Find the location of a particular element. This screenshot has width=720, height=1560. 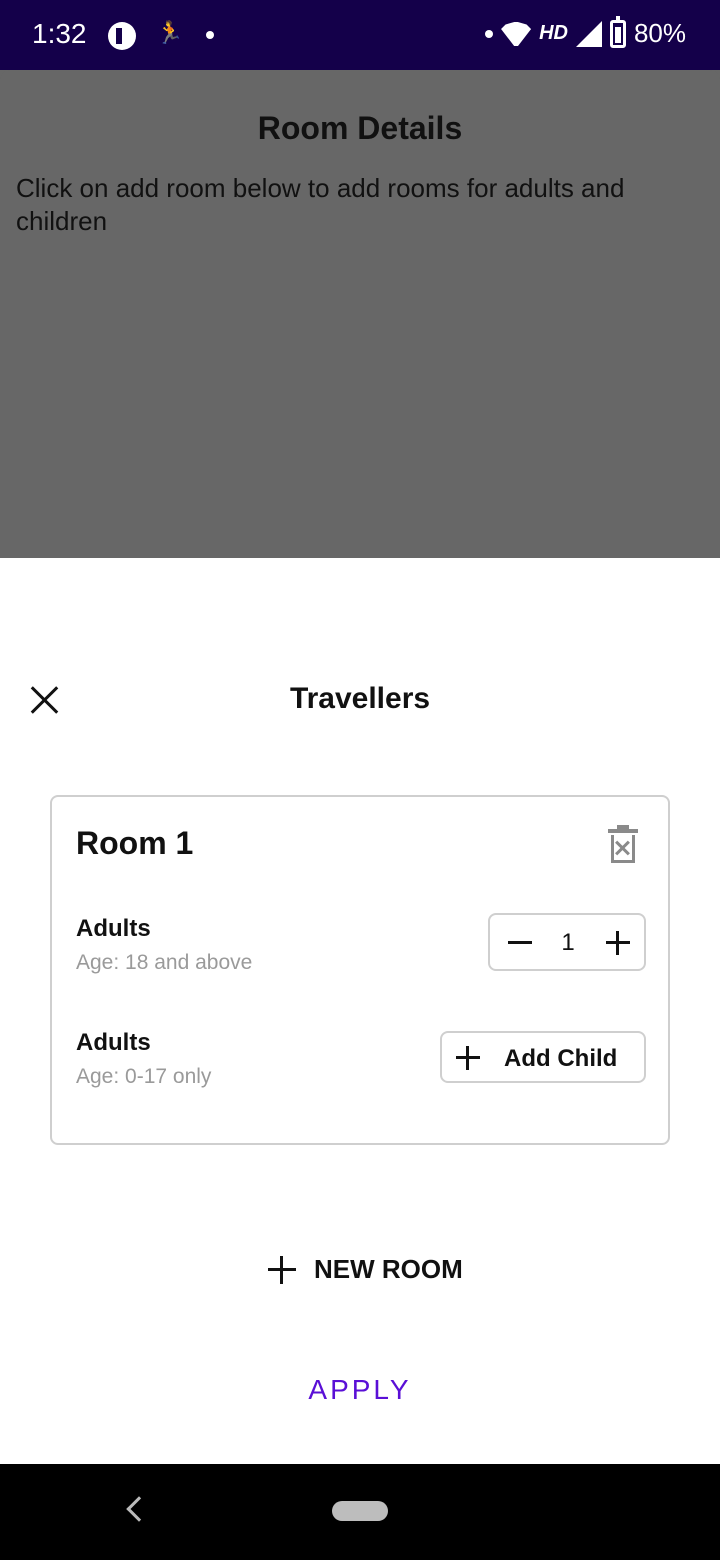

new-room-label: NEW ROOM is located at coordinates (388, 1269).